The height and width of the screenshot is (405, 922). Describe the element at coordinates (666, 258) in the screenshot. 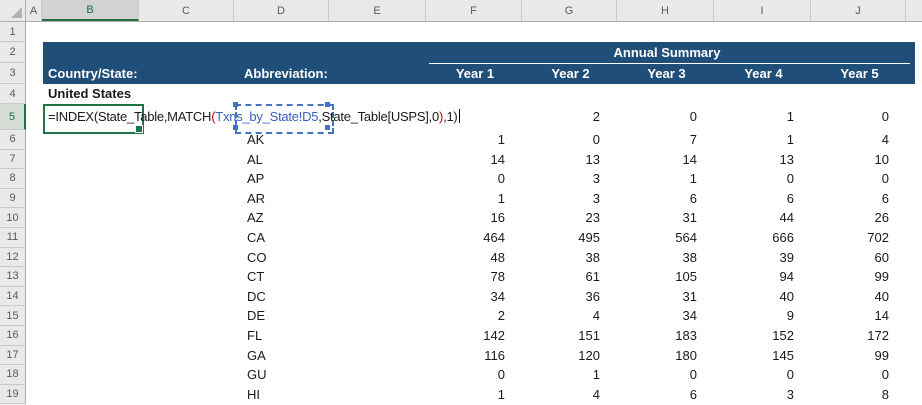

I see `cell-value: 38` at that location.